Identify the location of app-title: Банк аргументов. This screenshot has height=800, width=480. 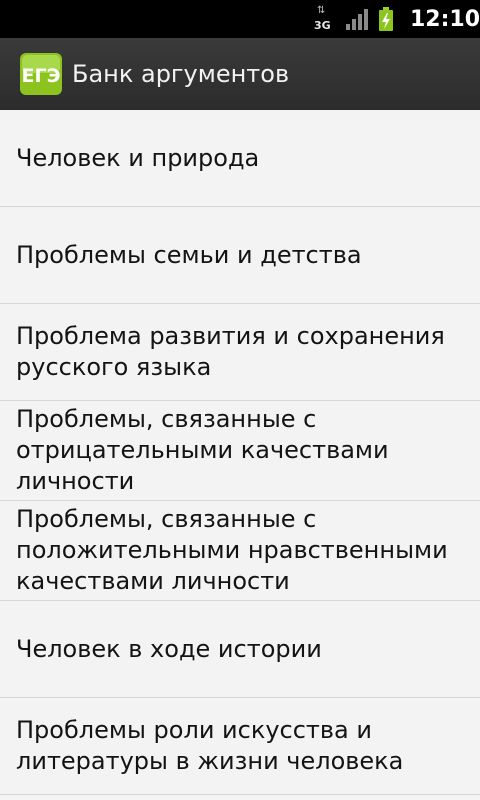
(181, 74).